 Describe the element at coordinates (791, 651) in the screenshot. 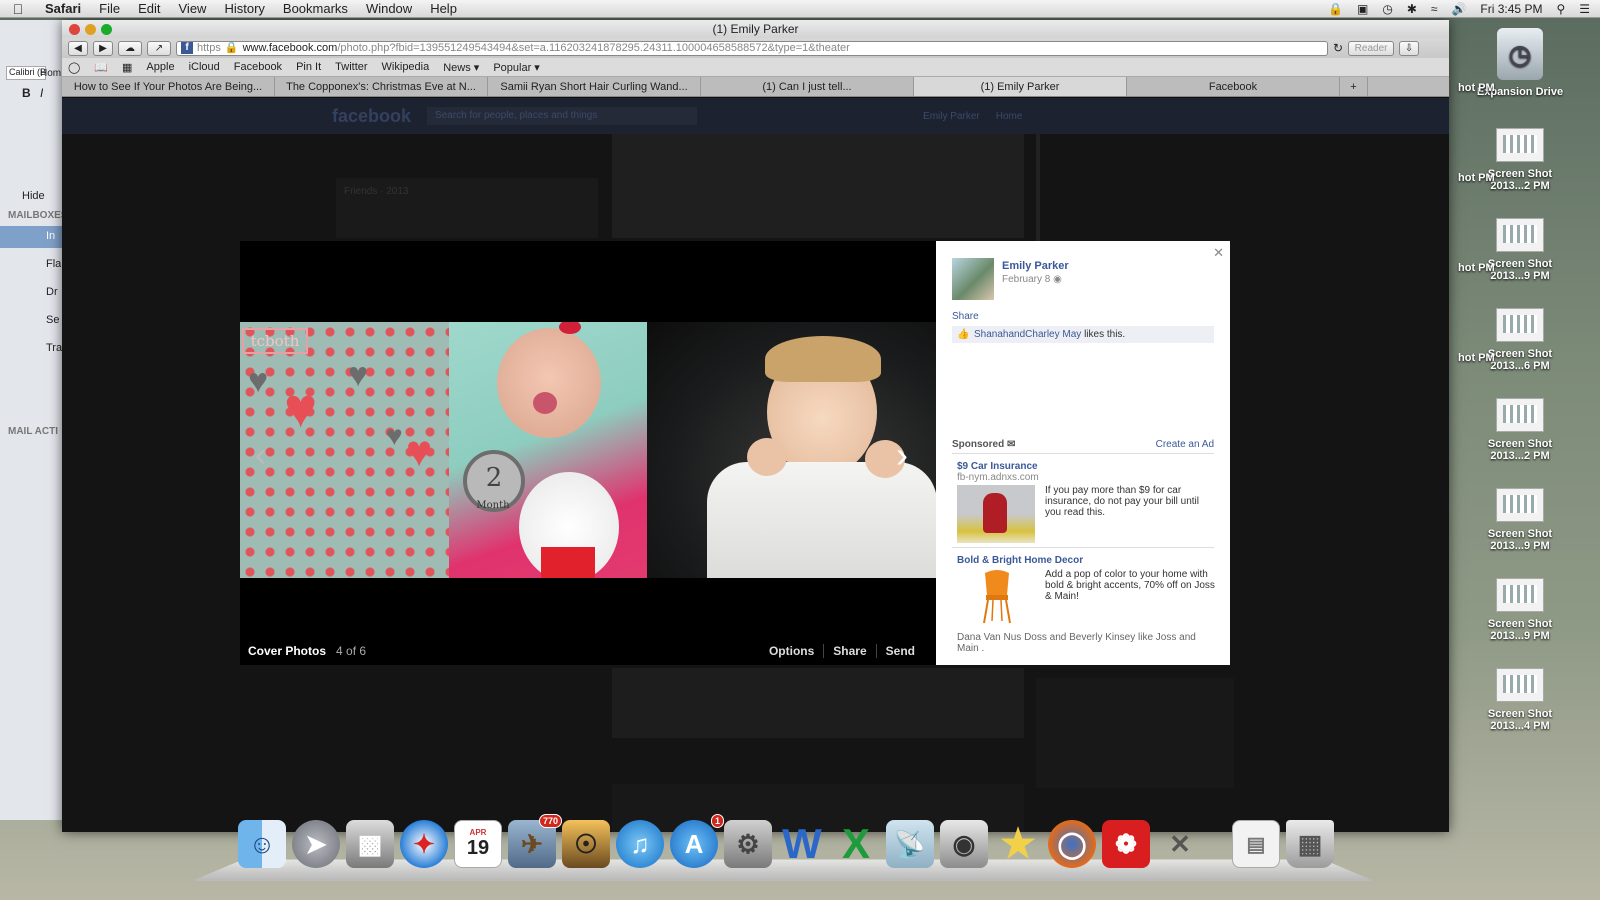

I see `options-button: Options` at that location.